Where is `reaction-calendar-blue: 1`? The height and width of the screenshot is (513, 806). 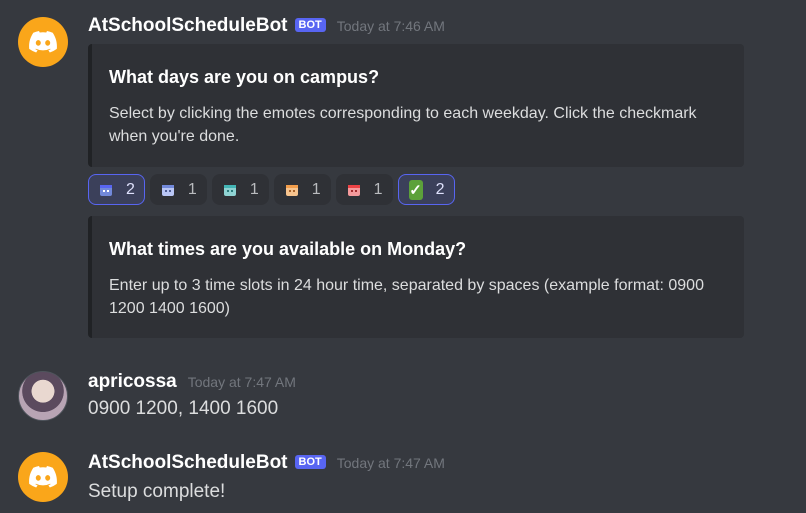 reaction-calendar-blue: 1 is located at coordinates (178, 189).